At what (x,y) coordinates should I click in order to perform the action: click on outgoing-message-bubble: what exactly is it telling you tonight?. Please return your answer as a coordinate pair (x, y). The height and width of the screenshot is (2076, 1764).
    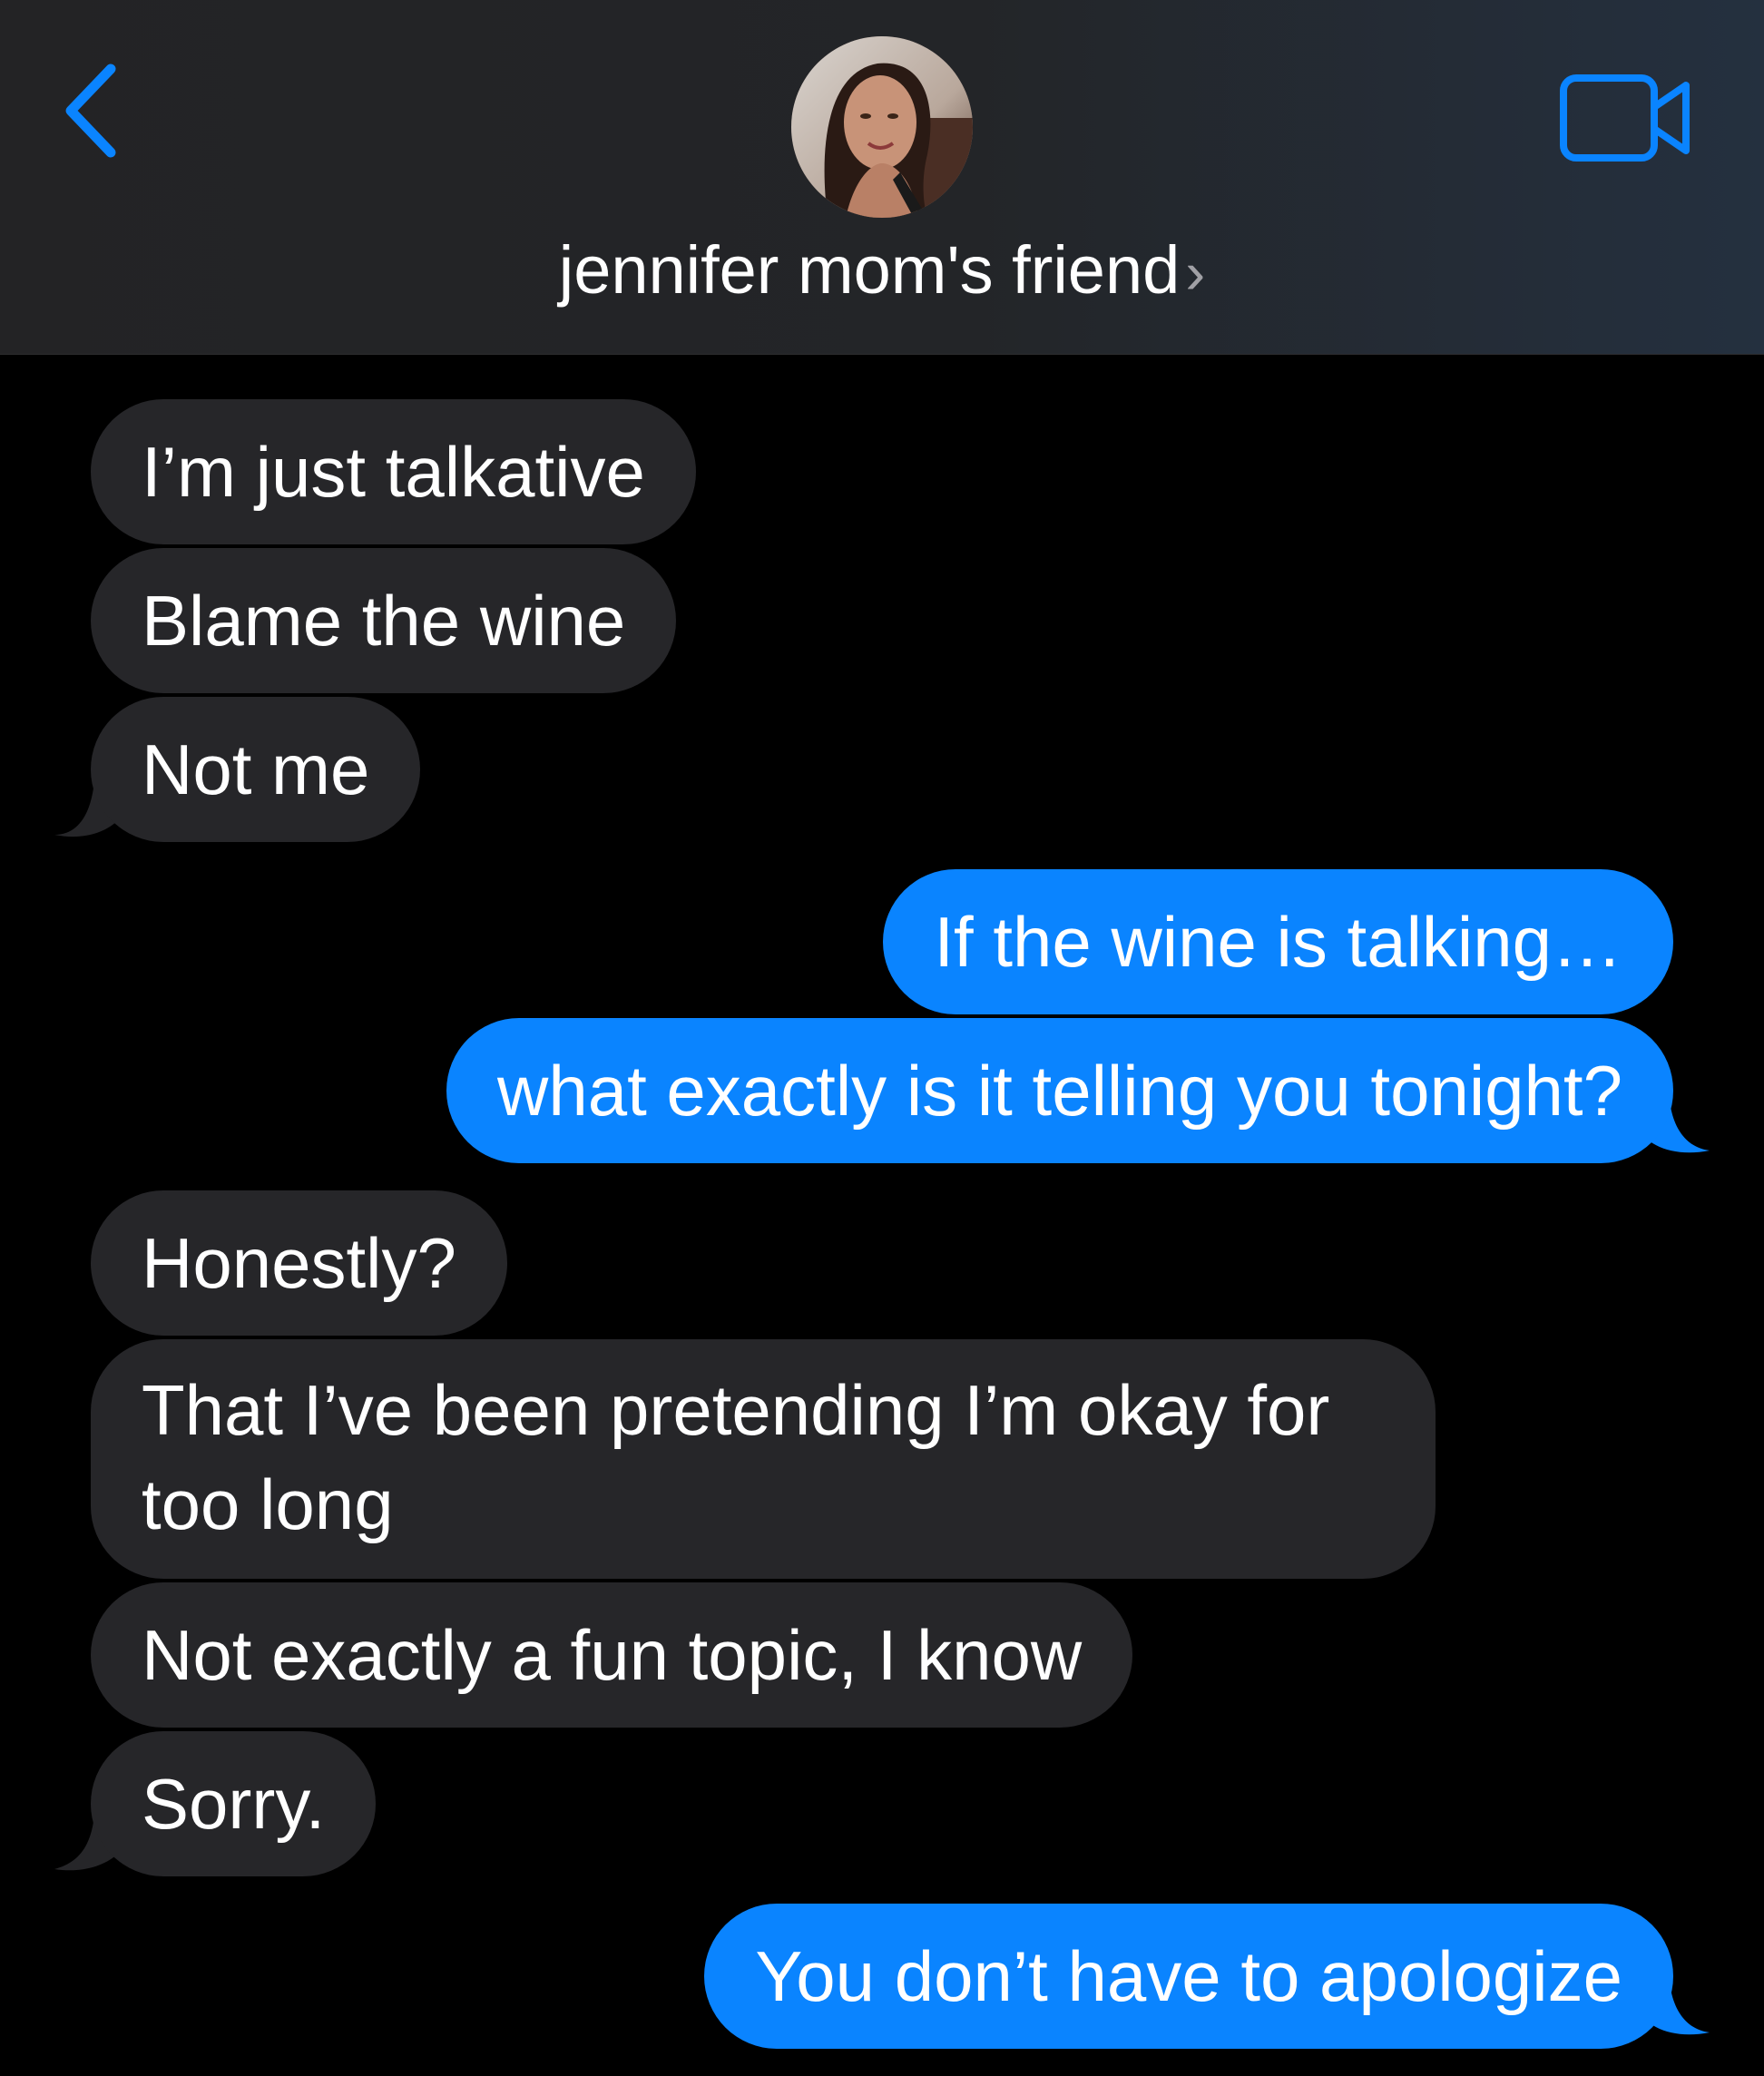
    Looking at the image, I should click on (1059, 1090).